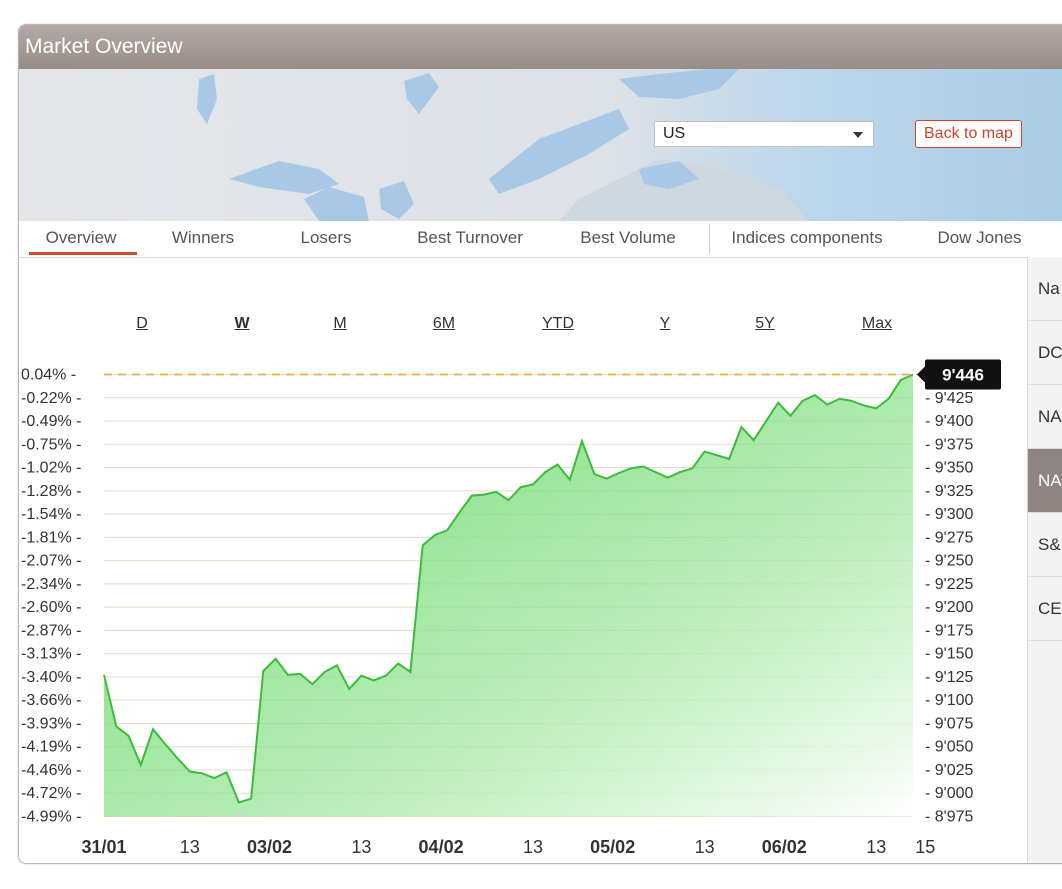  I want to click on y-left-tick-label: -4.46% -, so click(51, 770).